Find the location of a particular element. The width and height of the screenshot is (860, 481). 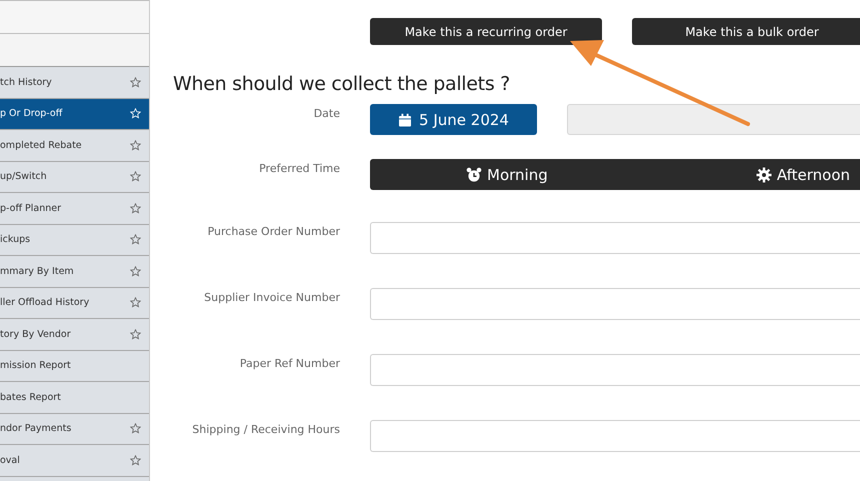

sidebar-item: up/Switch is located at coordinates (74, 177).